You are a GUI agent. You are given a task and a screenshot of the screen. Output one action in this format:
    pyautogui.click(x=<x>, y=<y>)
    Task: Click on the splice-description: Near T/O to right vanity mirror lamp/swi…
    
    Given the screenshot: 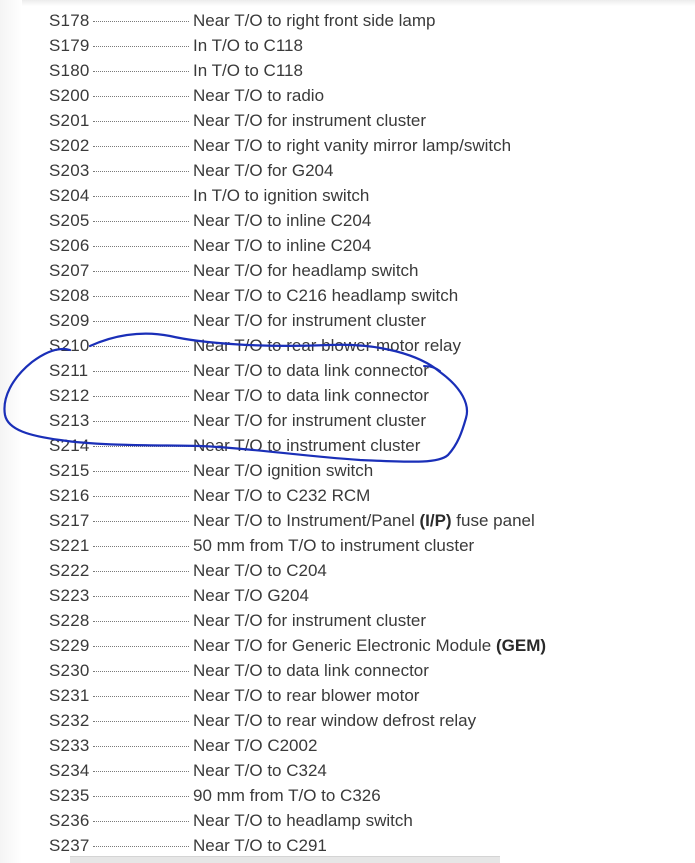 What is the action you would take?
    pyautogui.click(x=352, y=145)
    